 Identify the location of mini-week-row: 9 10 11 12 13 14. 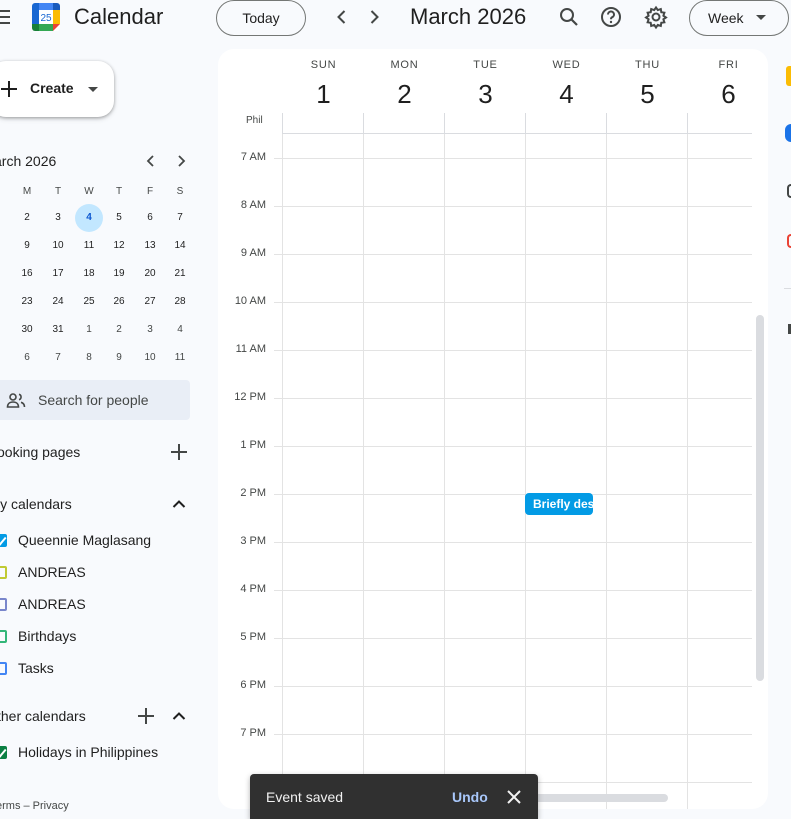
(96, 246).